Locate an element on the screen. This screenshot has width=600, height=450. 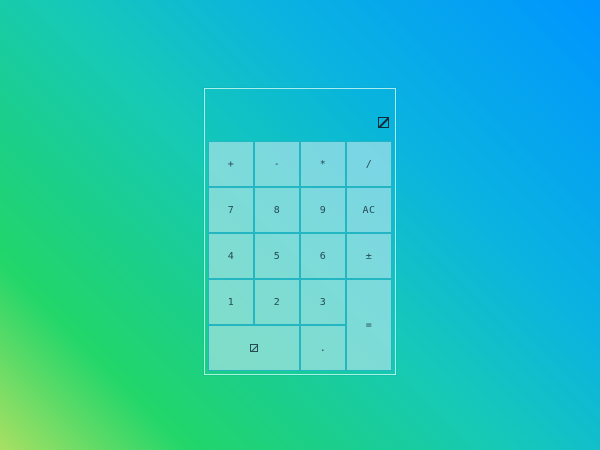
decimal-button: . is located at coordinates (323, 348).